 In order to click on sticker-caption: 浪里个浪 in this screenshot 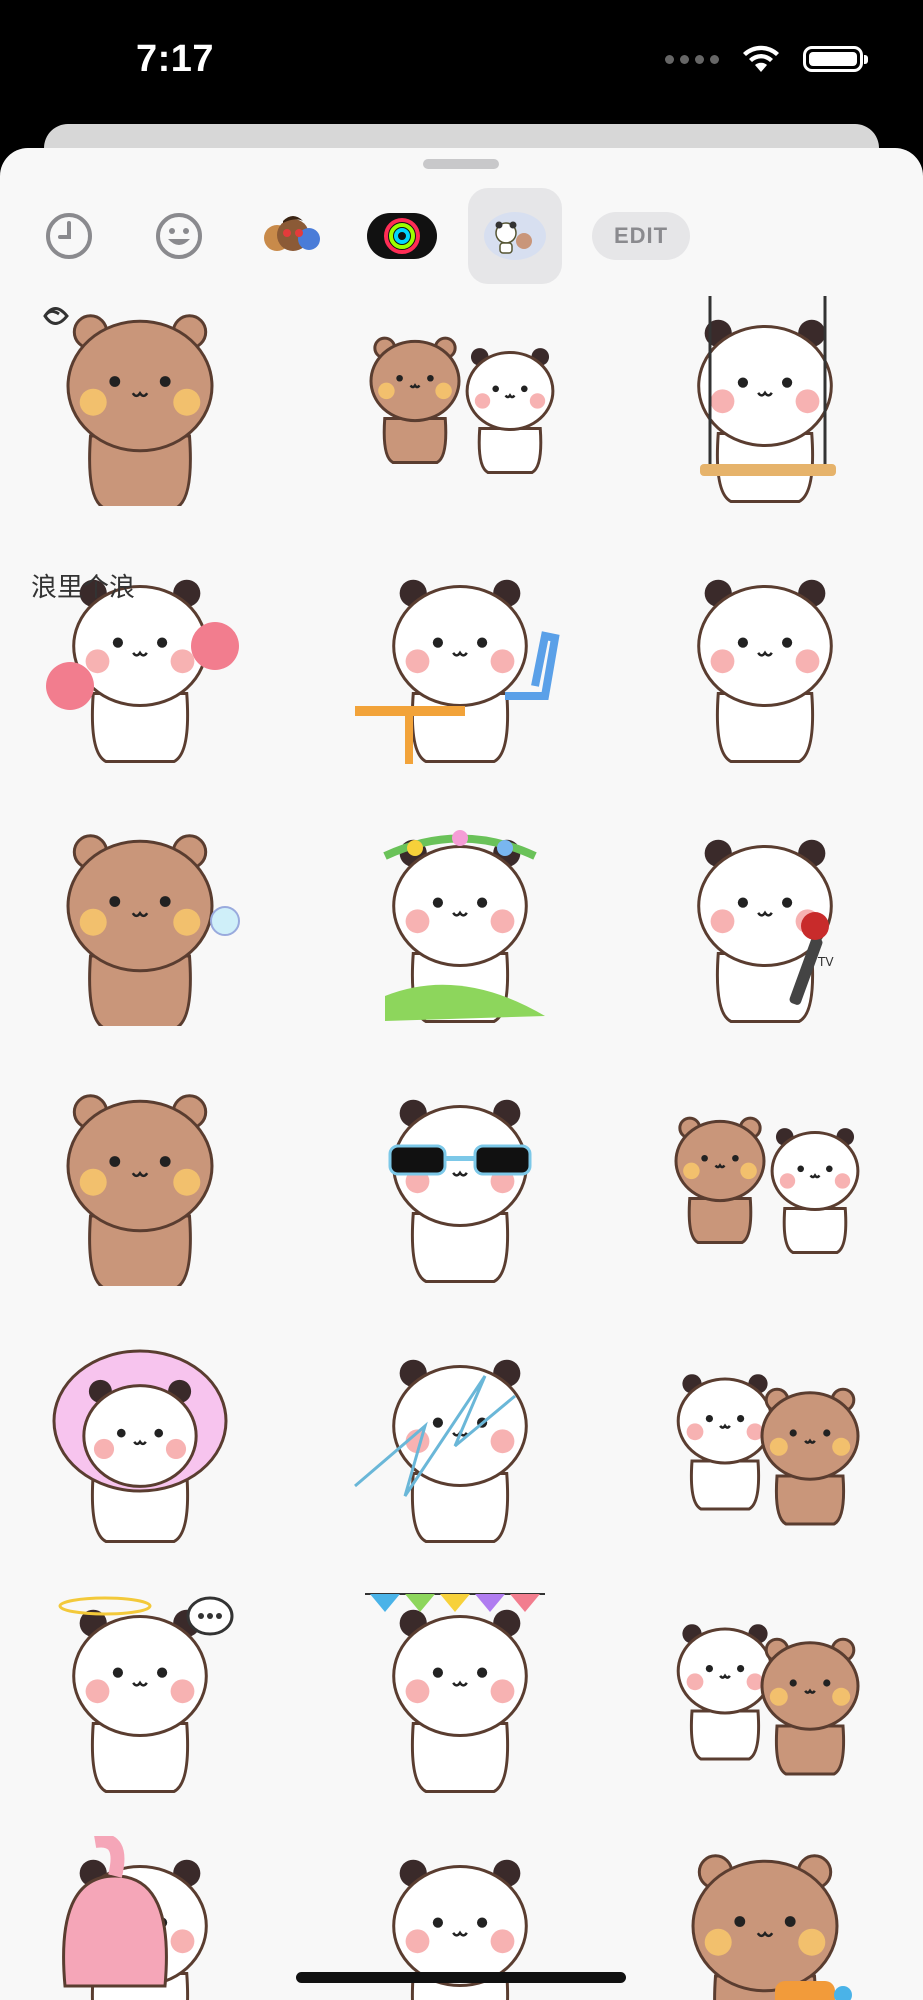, I will do `click(83, 588)`.